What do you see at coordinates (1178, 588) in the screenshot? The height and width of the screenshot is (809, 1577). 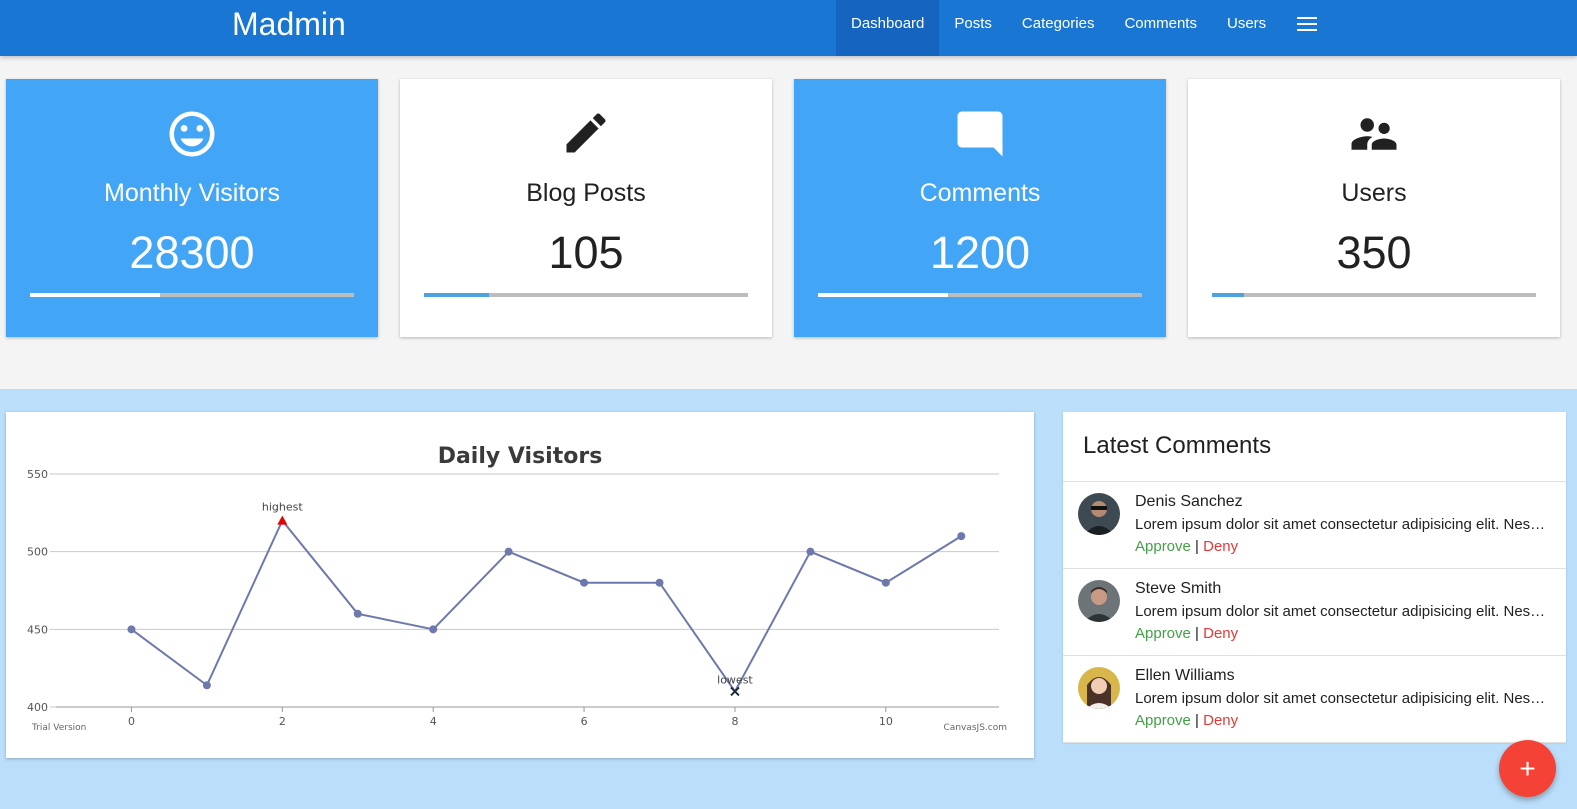 I see `comment-author: Steve Smith` at bounding box center [1178, 588].